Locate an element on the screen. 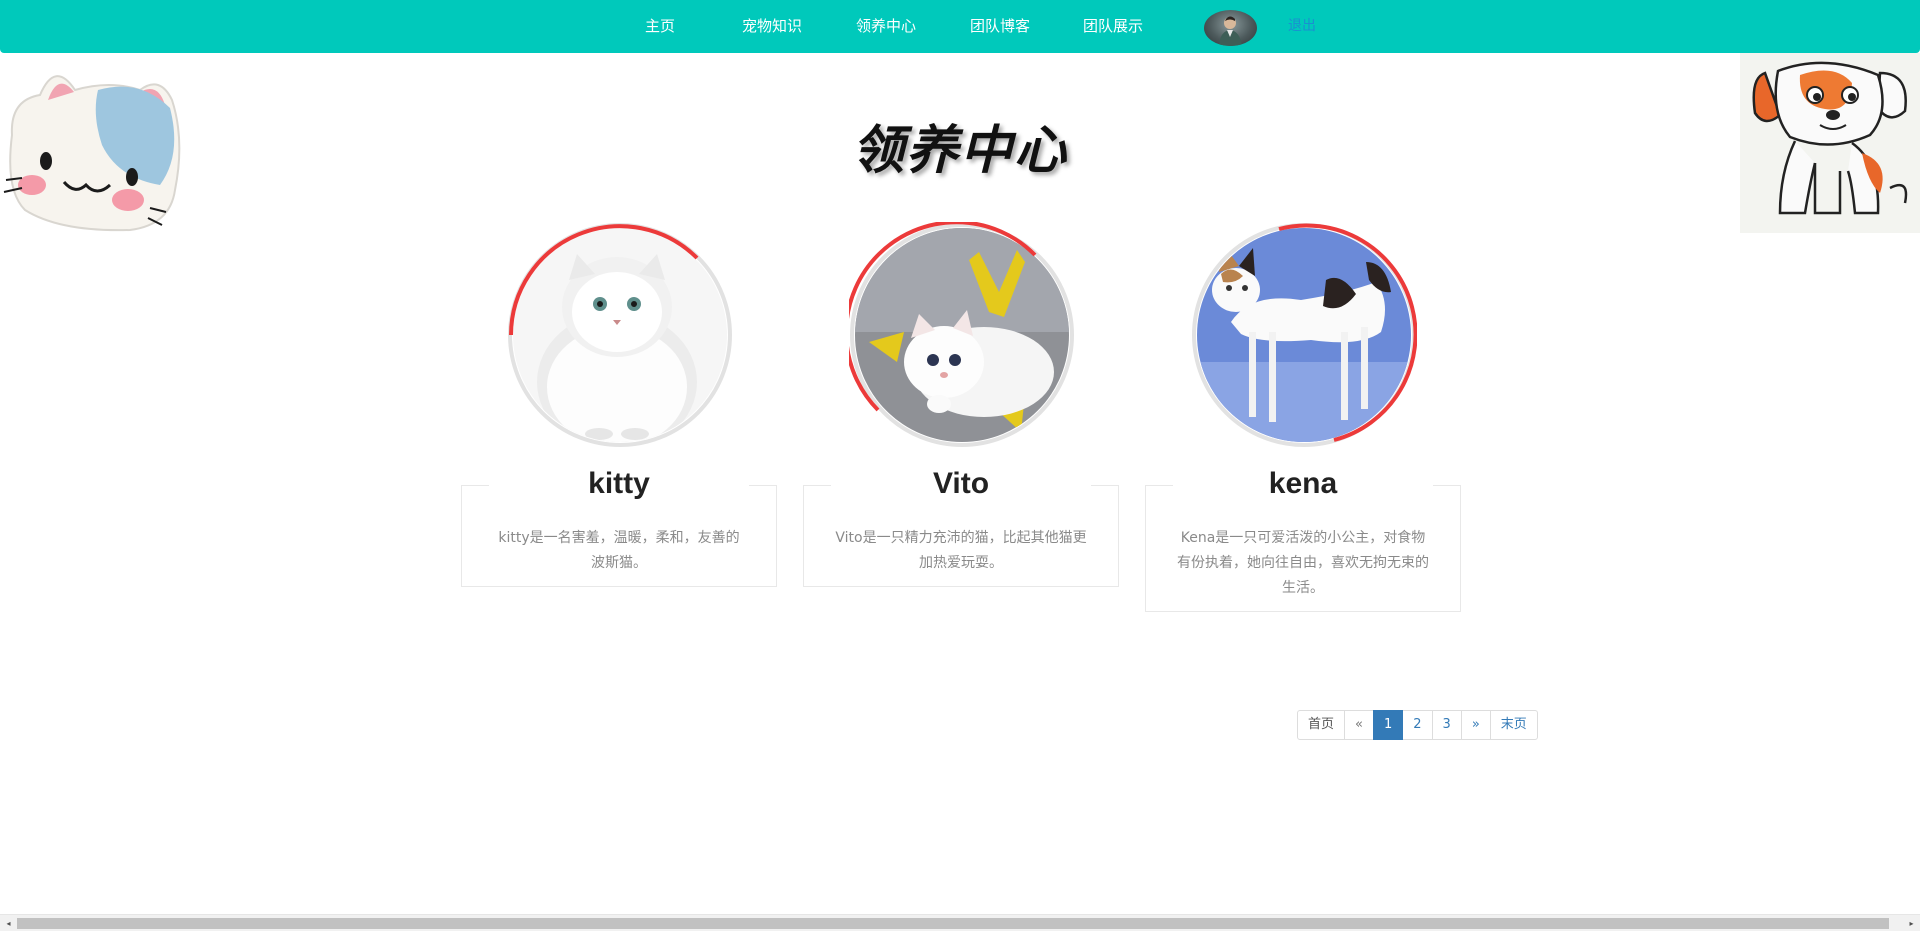 Image resolution: width=1920 pixels, height=931 pixels. pet-description: Kena是一只可爱活泼的小公主，对食物有份执着，她向往自由，喜欢无拘无束的生活。 is located at coordinates (1303, 563).